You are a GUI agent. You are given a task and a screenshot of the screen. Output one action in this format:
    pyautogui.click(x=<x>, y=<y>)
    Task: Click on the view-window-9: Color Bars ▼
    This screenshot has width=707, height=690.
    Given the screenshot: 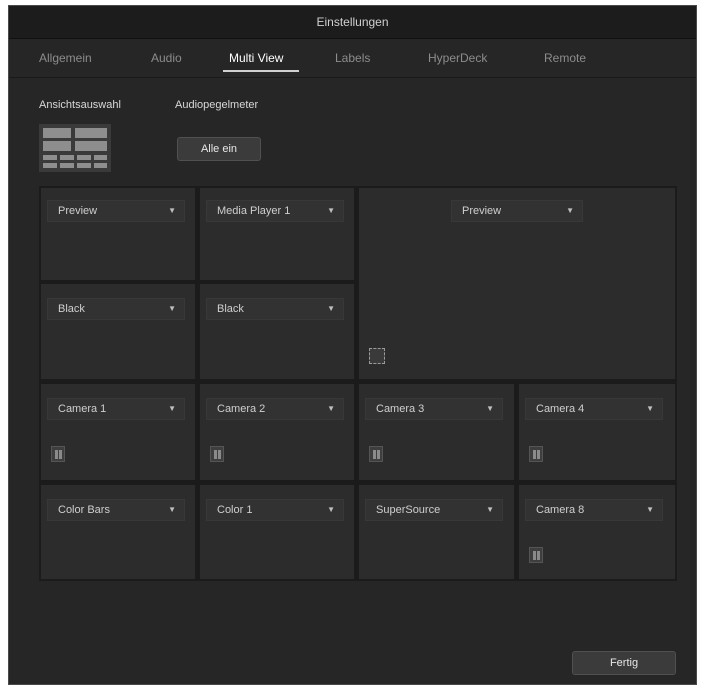 What is the action you would take?
    pyautogui.click(x=118, y=532)
    